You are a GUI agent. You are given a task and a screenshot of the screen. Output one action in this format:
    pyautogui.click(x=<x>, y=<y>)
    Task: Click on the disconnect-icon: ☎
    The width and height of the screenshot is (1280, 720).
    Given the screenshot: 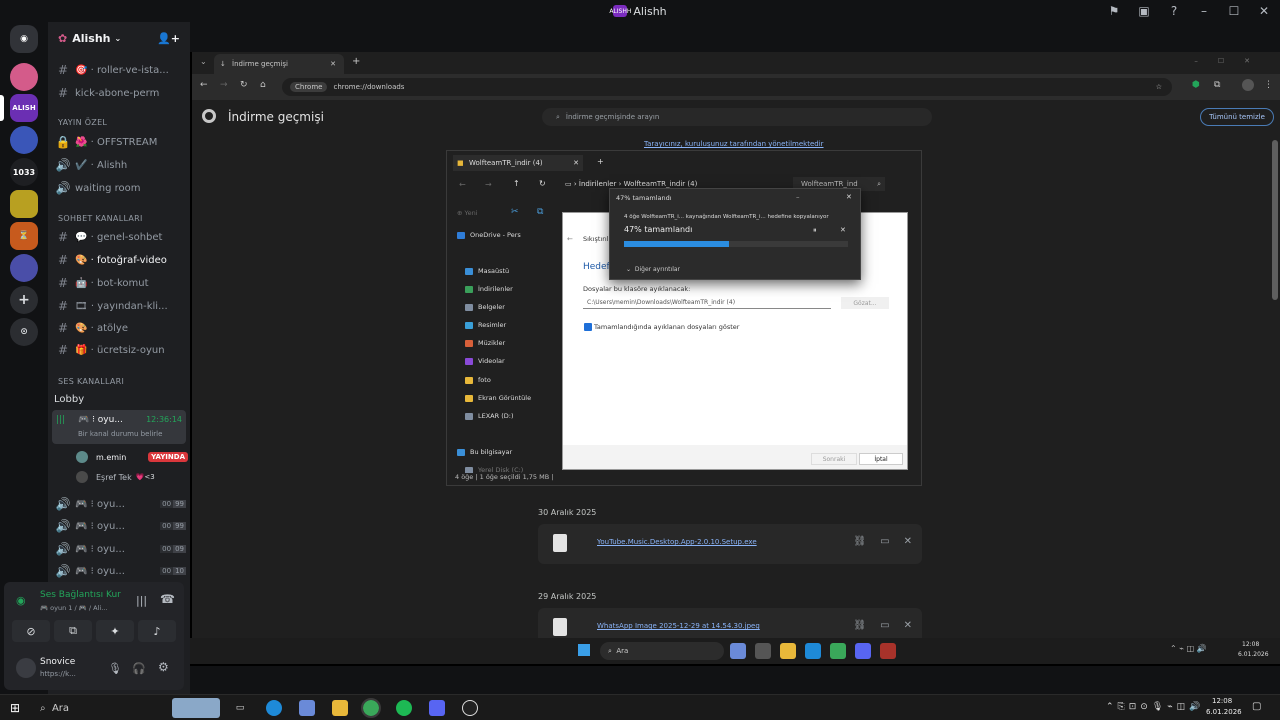 What is the action you would take?
    pyautogui.click(x=167, y=599)
    